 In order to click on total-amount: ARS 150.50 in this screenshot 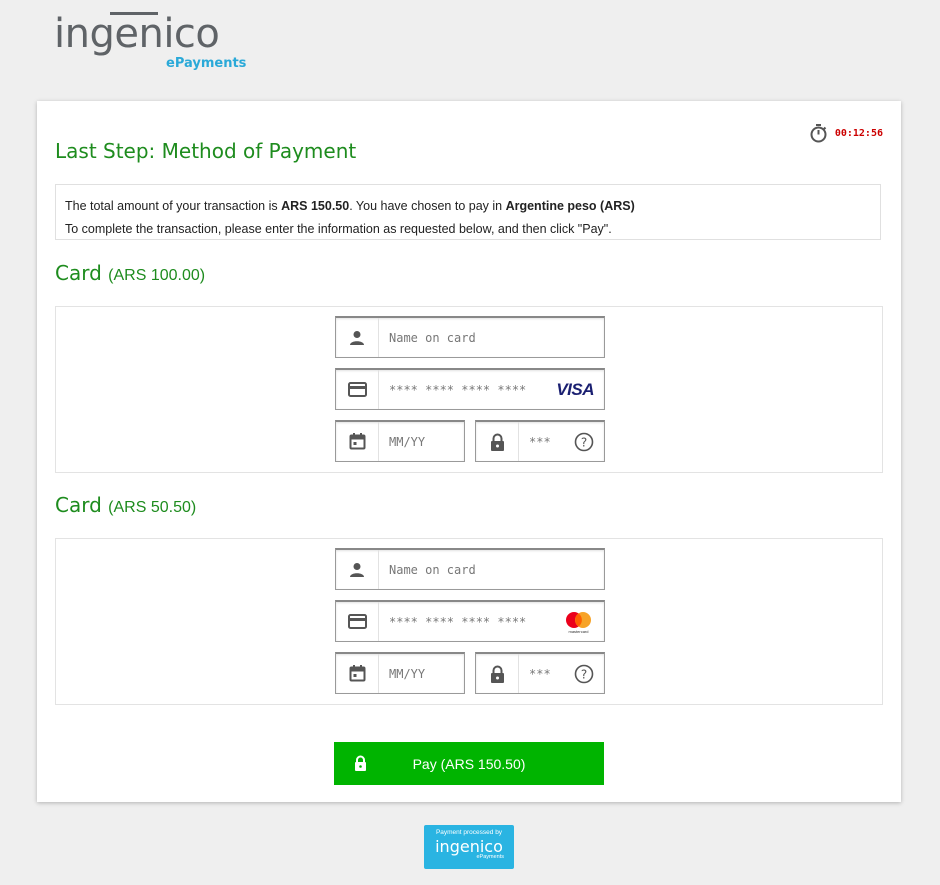, I will do `click(315, 206)`.